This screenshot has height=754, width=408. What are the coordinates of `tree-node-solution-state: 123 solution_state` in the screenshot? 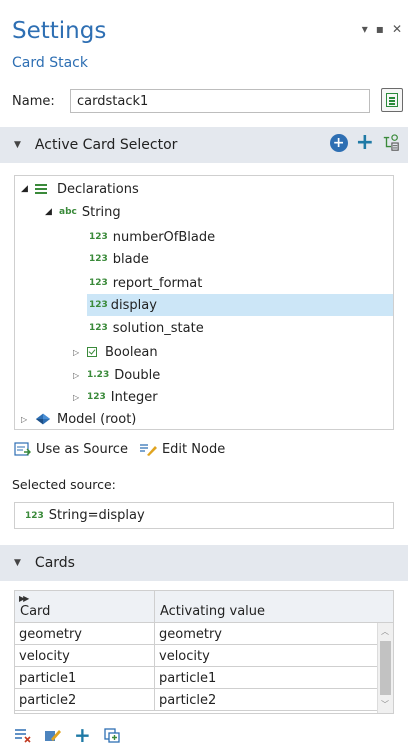 It's located at (146, 328).